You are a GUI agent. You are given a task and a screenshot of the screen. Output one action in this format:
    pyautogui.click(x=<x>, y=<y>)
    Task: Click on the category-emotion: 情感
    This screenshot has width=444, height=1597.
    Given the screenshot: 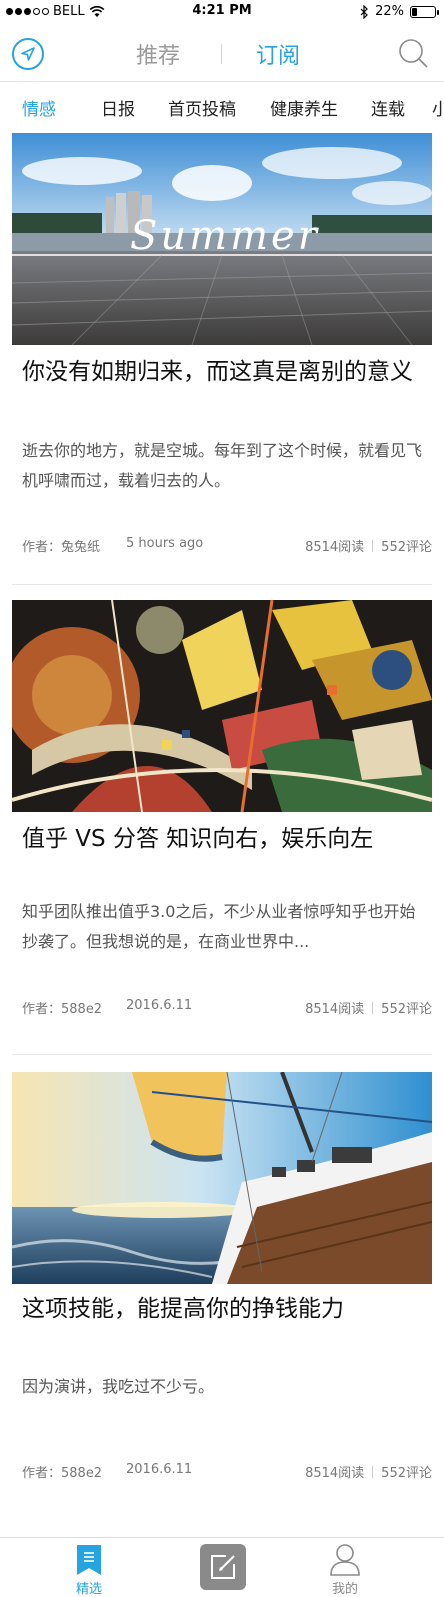 What is the action you would take?
    pyautogui.click(x=39, y=107)
    